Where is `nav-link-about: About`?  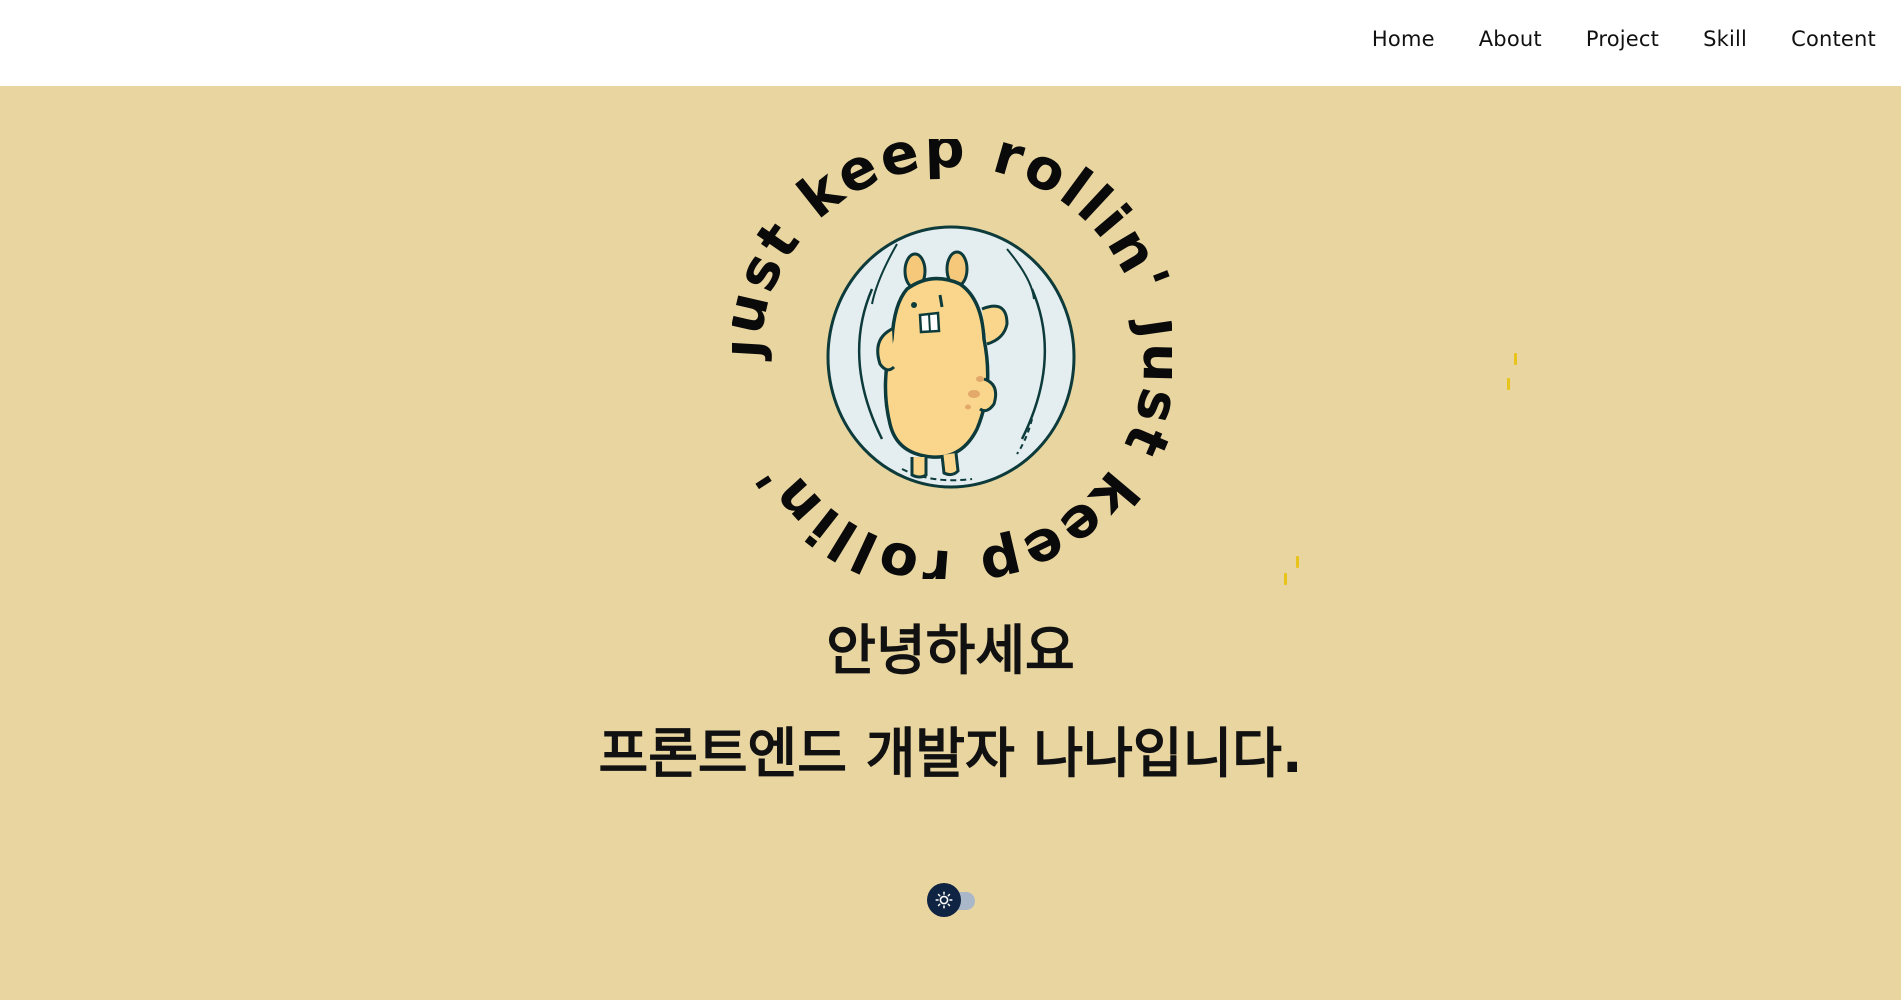 nav-link-about: About is located at coordinates (1510, 39).